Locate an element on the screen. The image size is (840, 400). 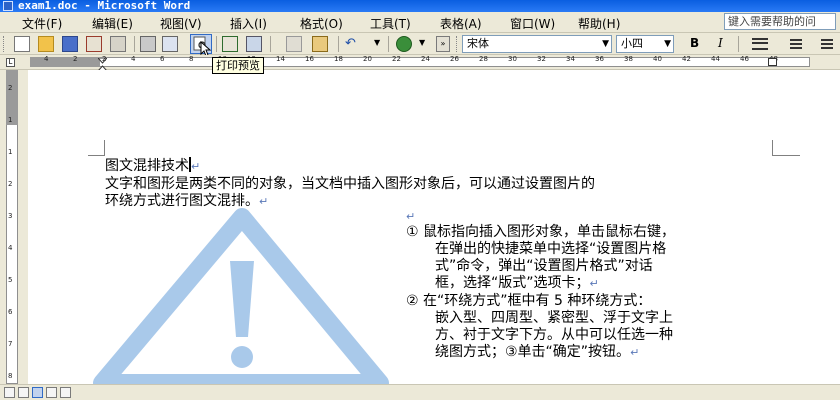
ruler-tick-label: 32 is located at coordinates (541, 59).